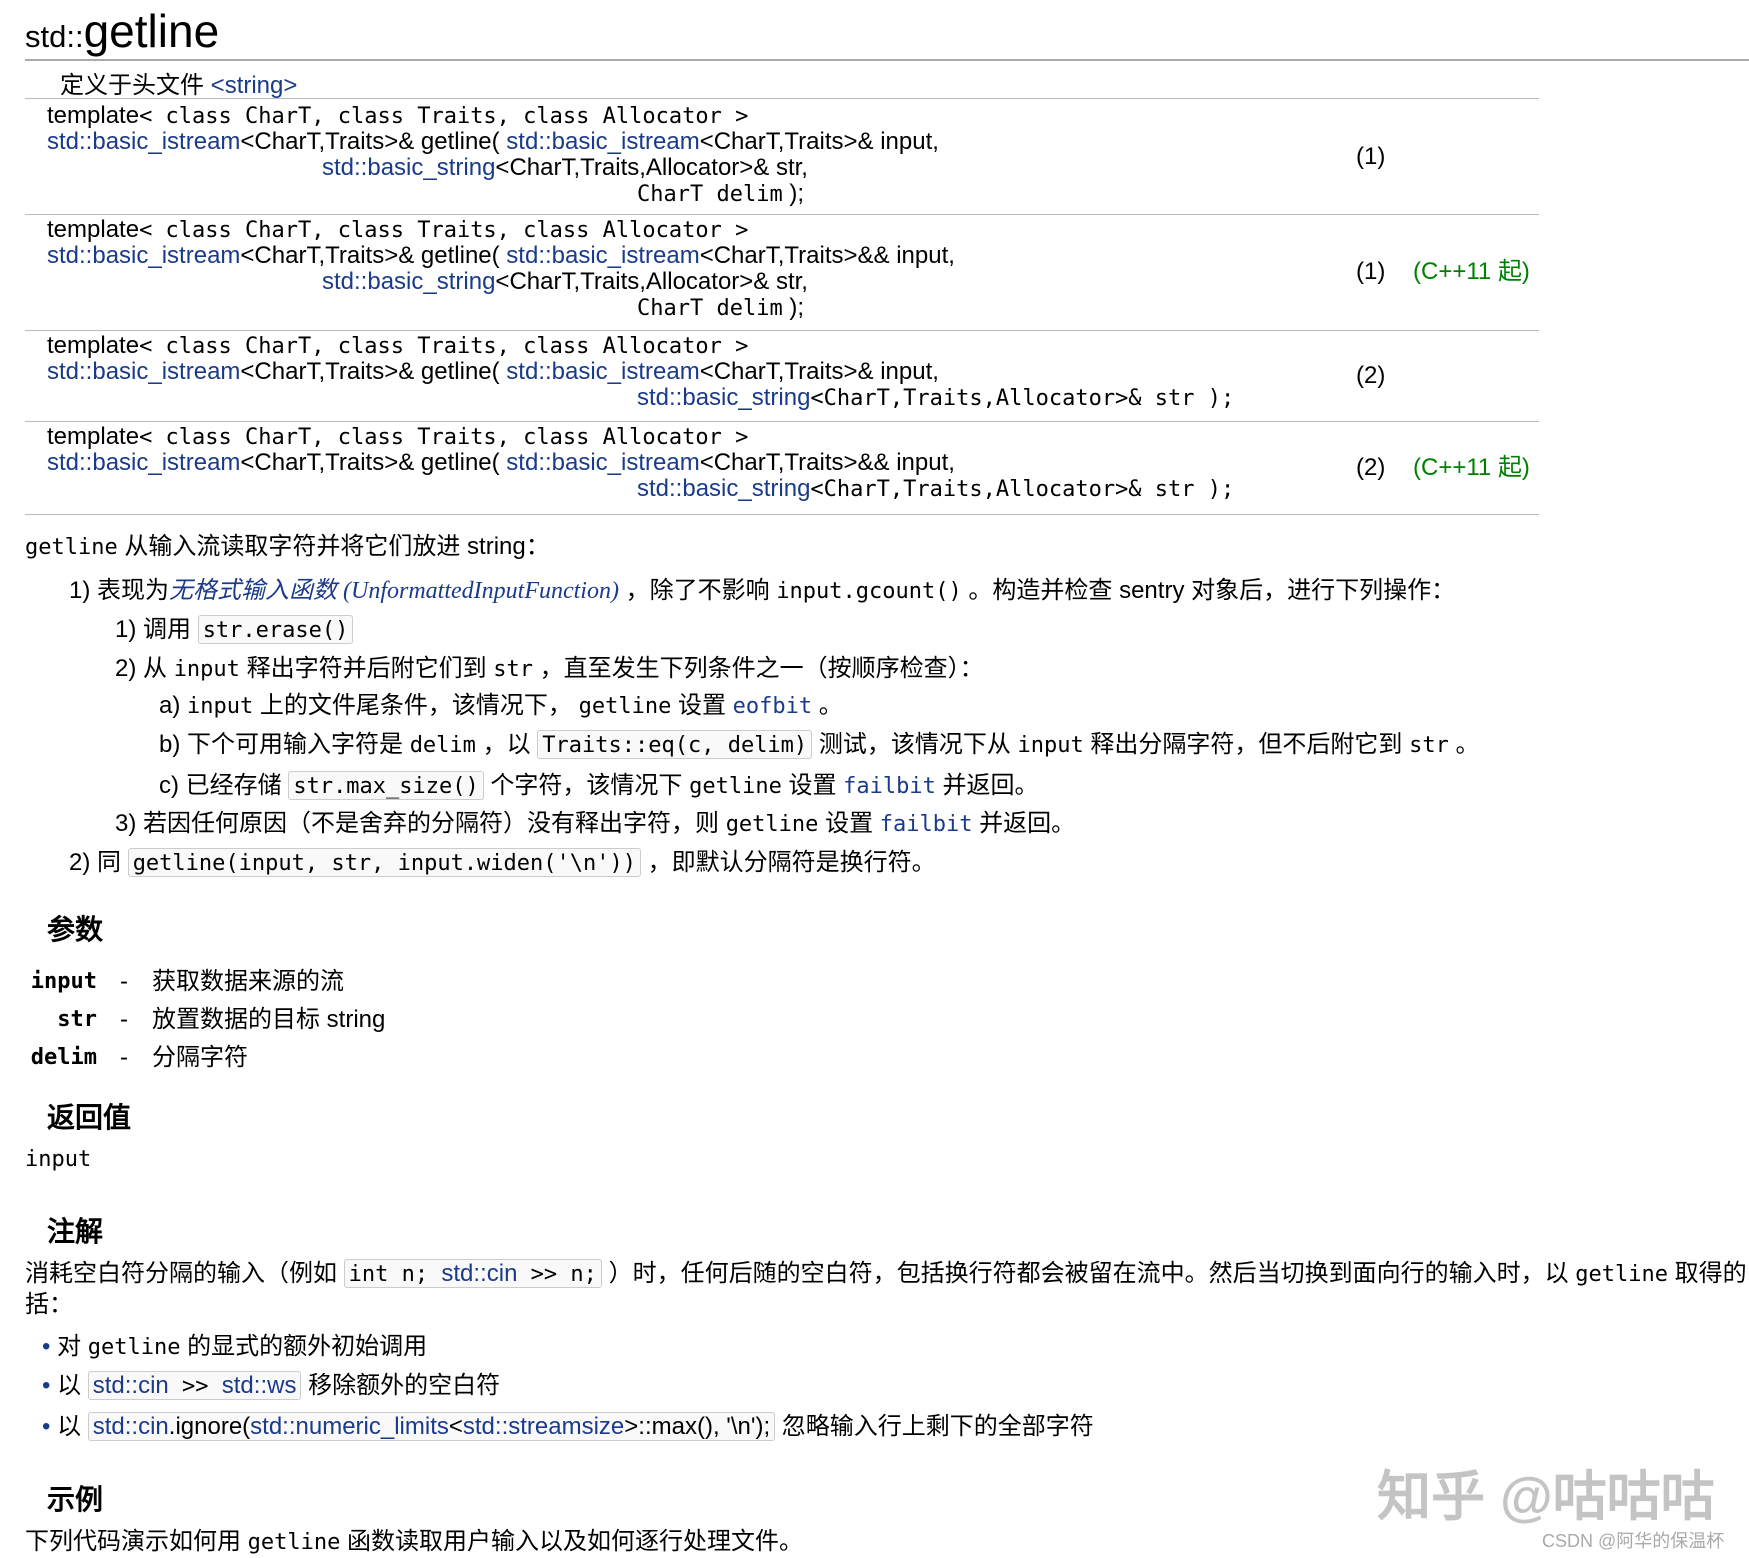 This screenshot has width=1749, height=1558. What do you see at coordinates (513, 669) in the screenshot?
I see `text: str` at bounding box center [513, 669].